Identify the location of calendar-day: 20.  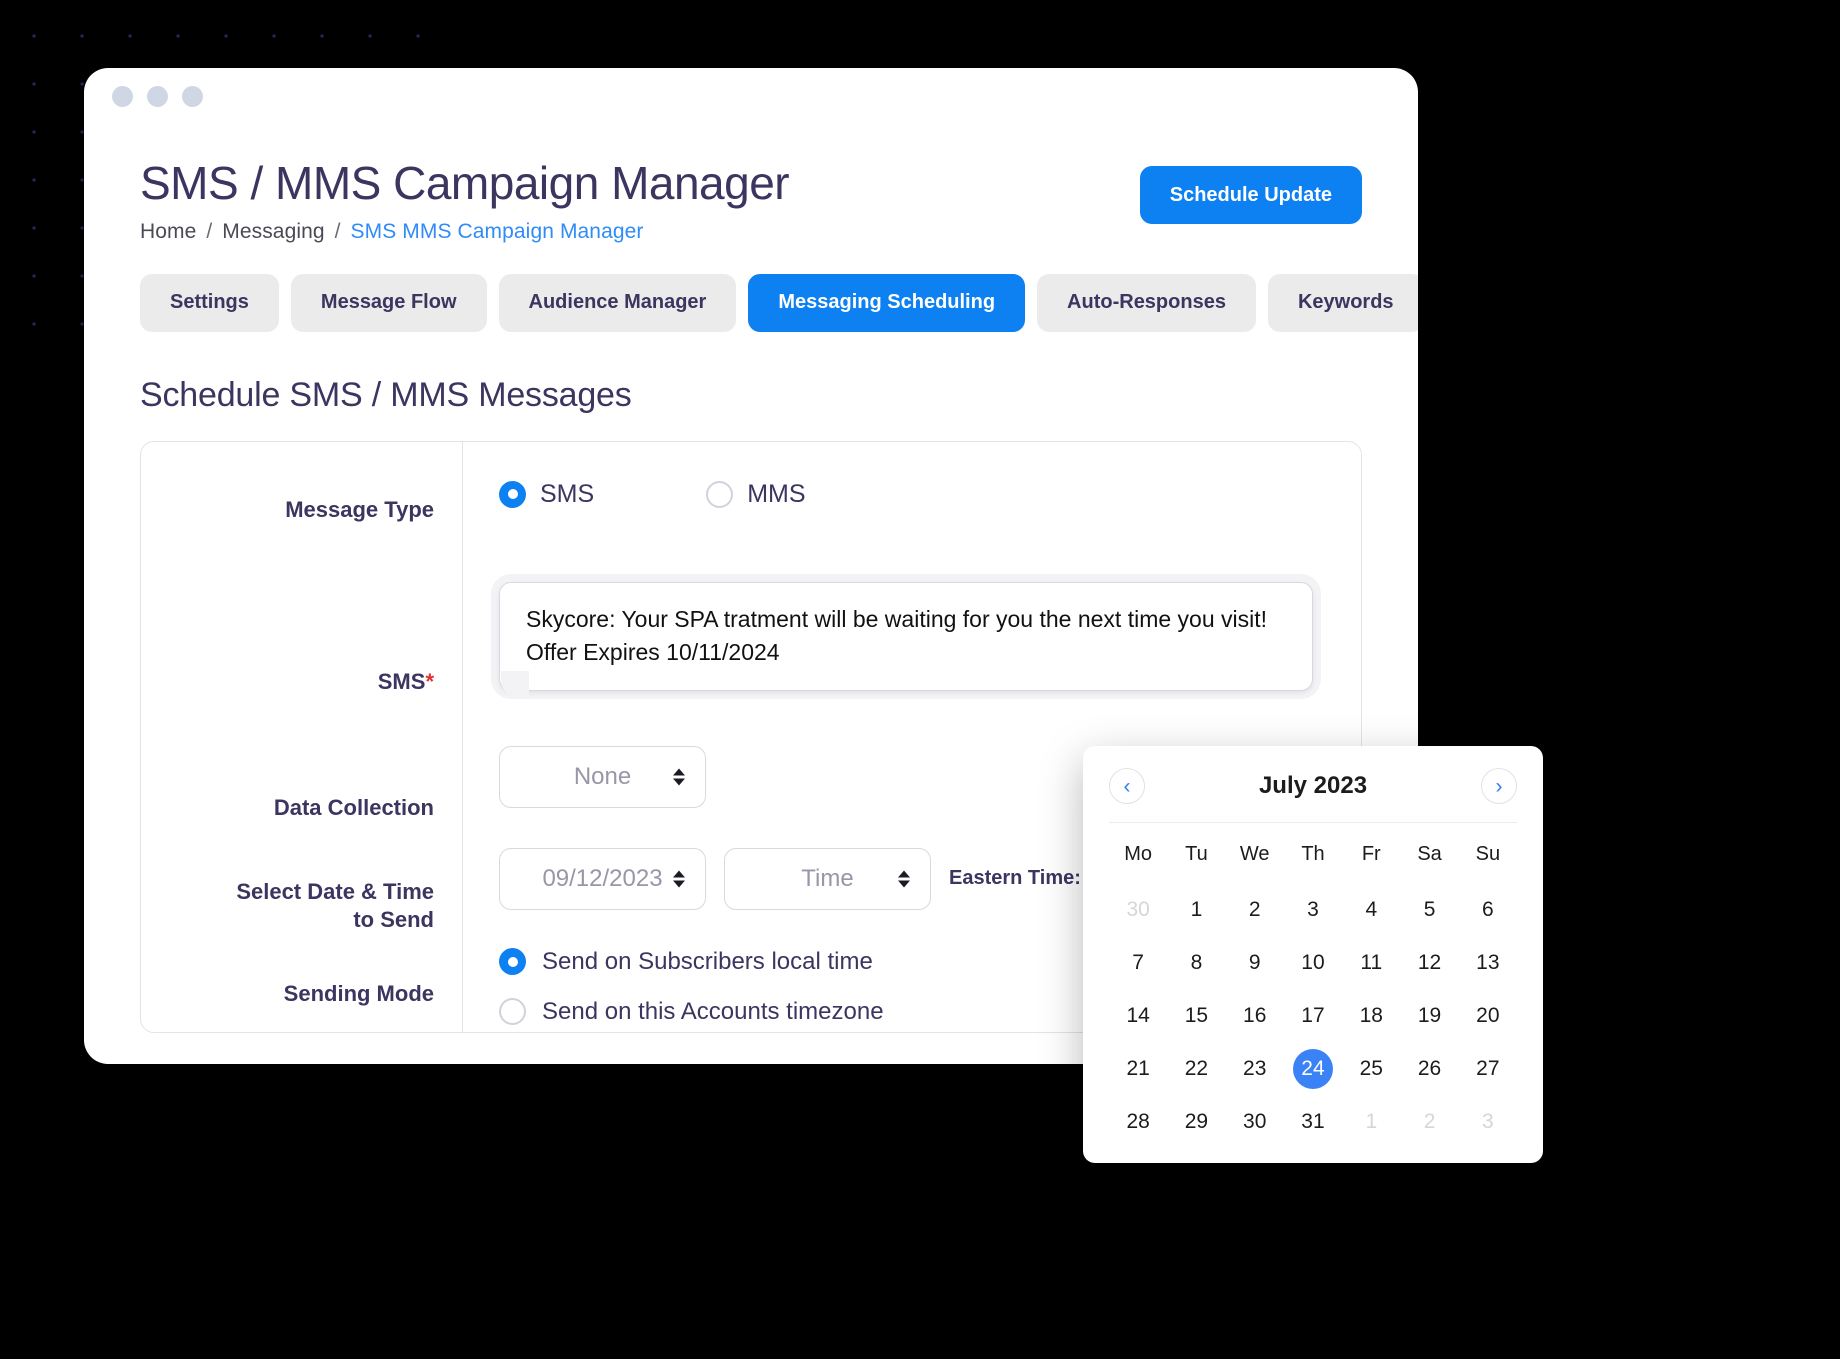
(1488, 1015).